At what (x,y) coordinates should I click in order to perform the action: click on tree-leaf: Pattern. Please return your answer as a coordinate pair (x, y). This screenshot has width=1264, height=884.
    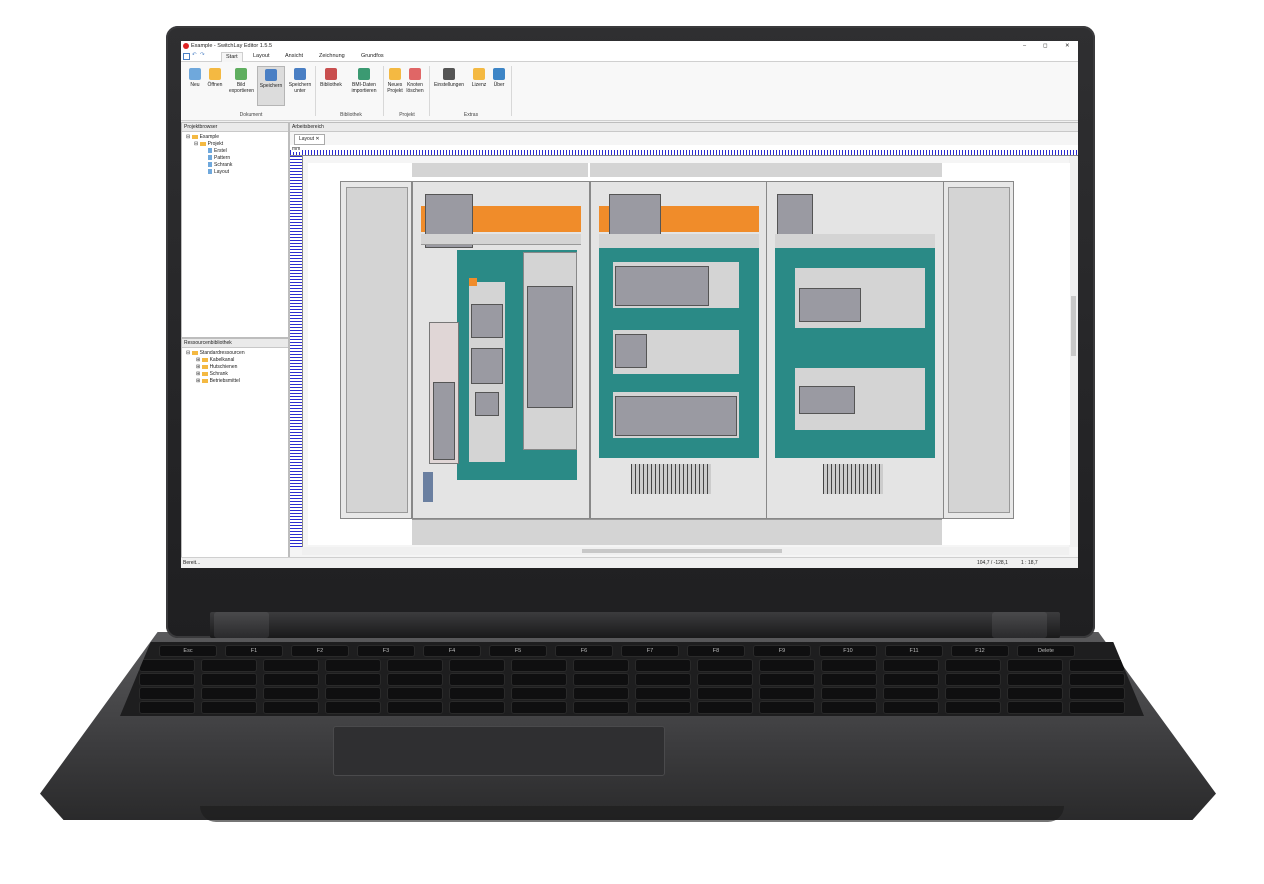
    Looking at the image, I should click on (237, 158).